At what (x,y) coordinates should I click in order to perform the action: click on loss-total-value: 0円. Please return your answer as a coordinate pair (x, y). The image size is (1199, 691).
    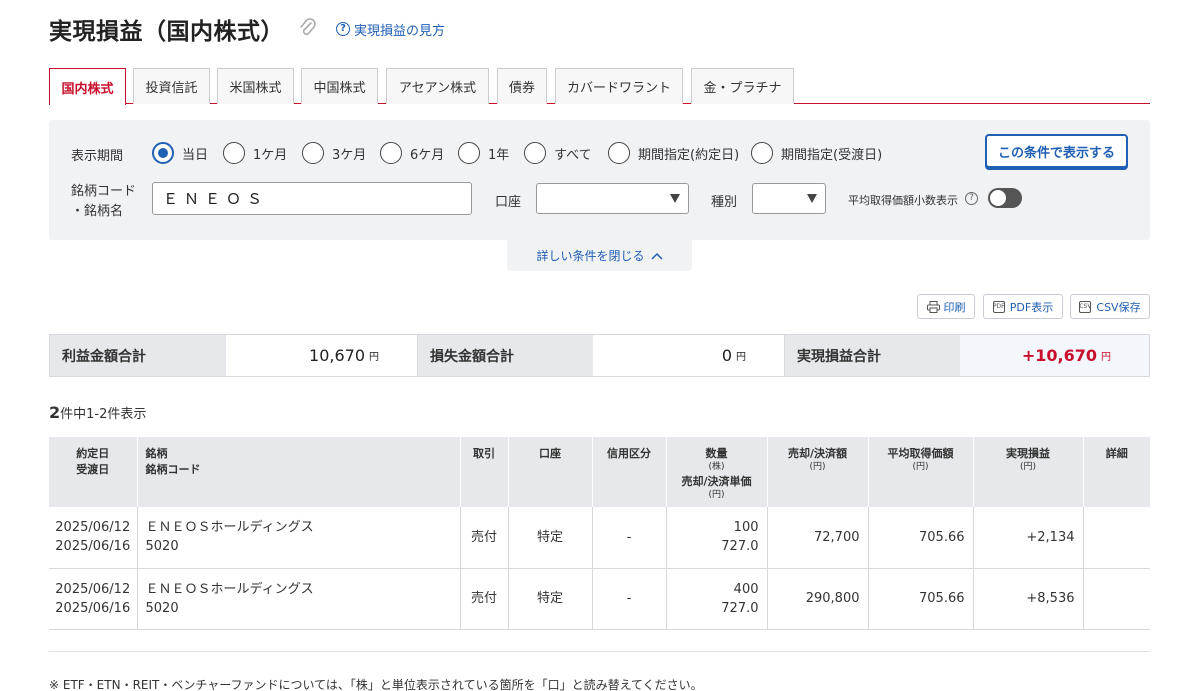
    Looking at the image, I should click on (688, 355).